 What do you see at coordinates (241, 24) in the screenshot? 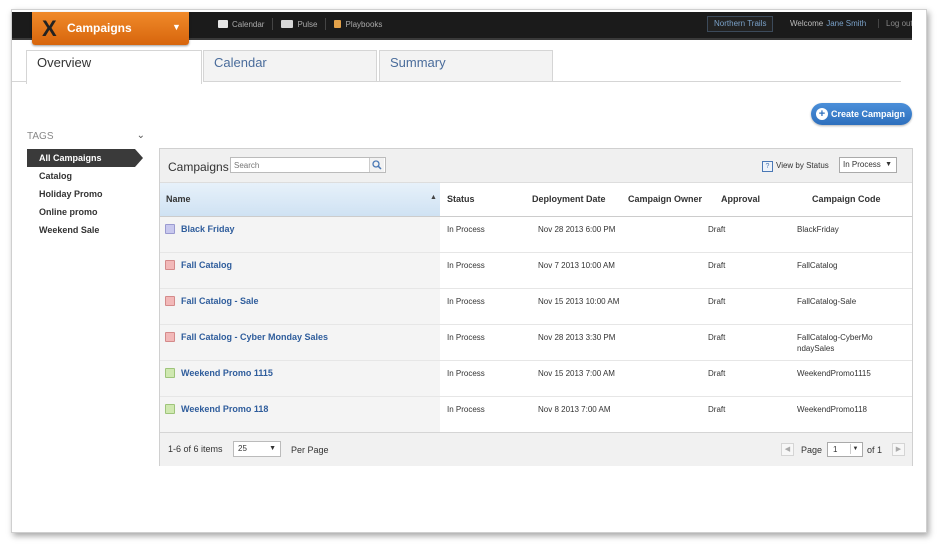
I see `topnav-calendar: Calendar` at bounding box center [241, 24].